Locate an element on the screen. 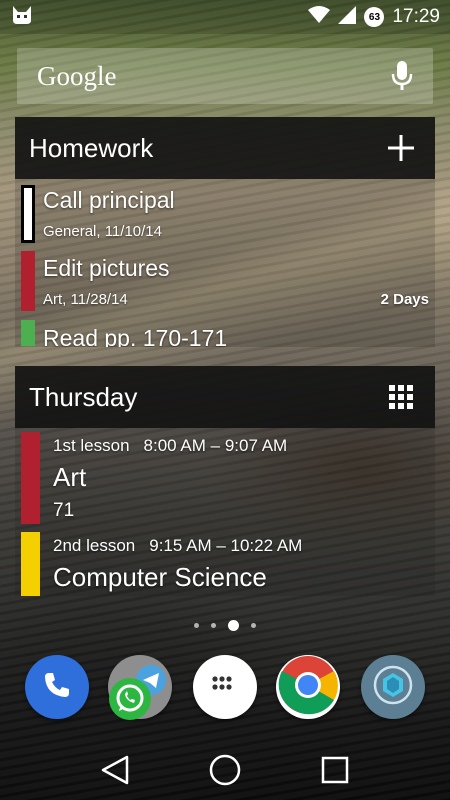 The height and width of the screenshot is (800, 450). page-dot-active is located at coordinates (233, 625).